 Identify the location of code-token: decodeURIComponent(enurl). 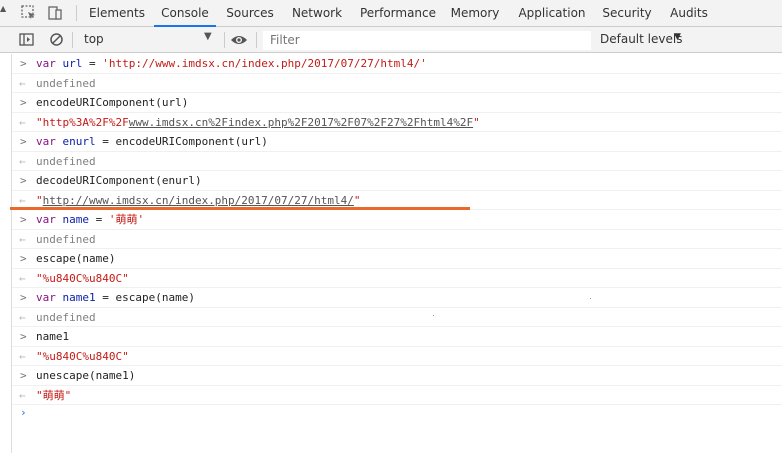
(119, 180).